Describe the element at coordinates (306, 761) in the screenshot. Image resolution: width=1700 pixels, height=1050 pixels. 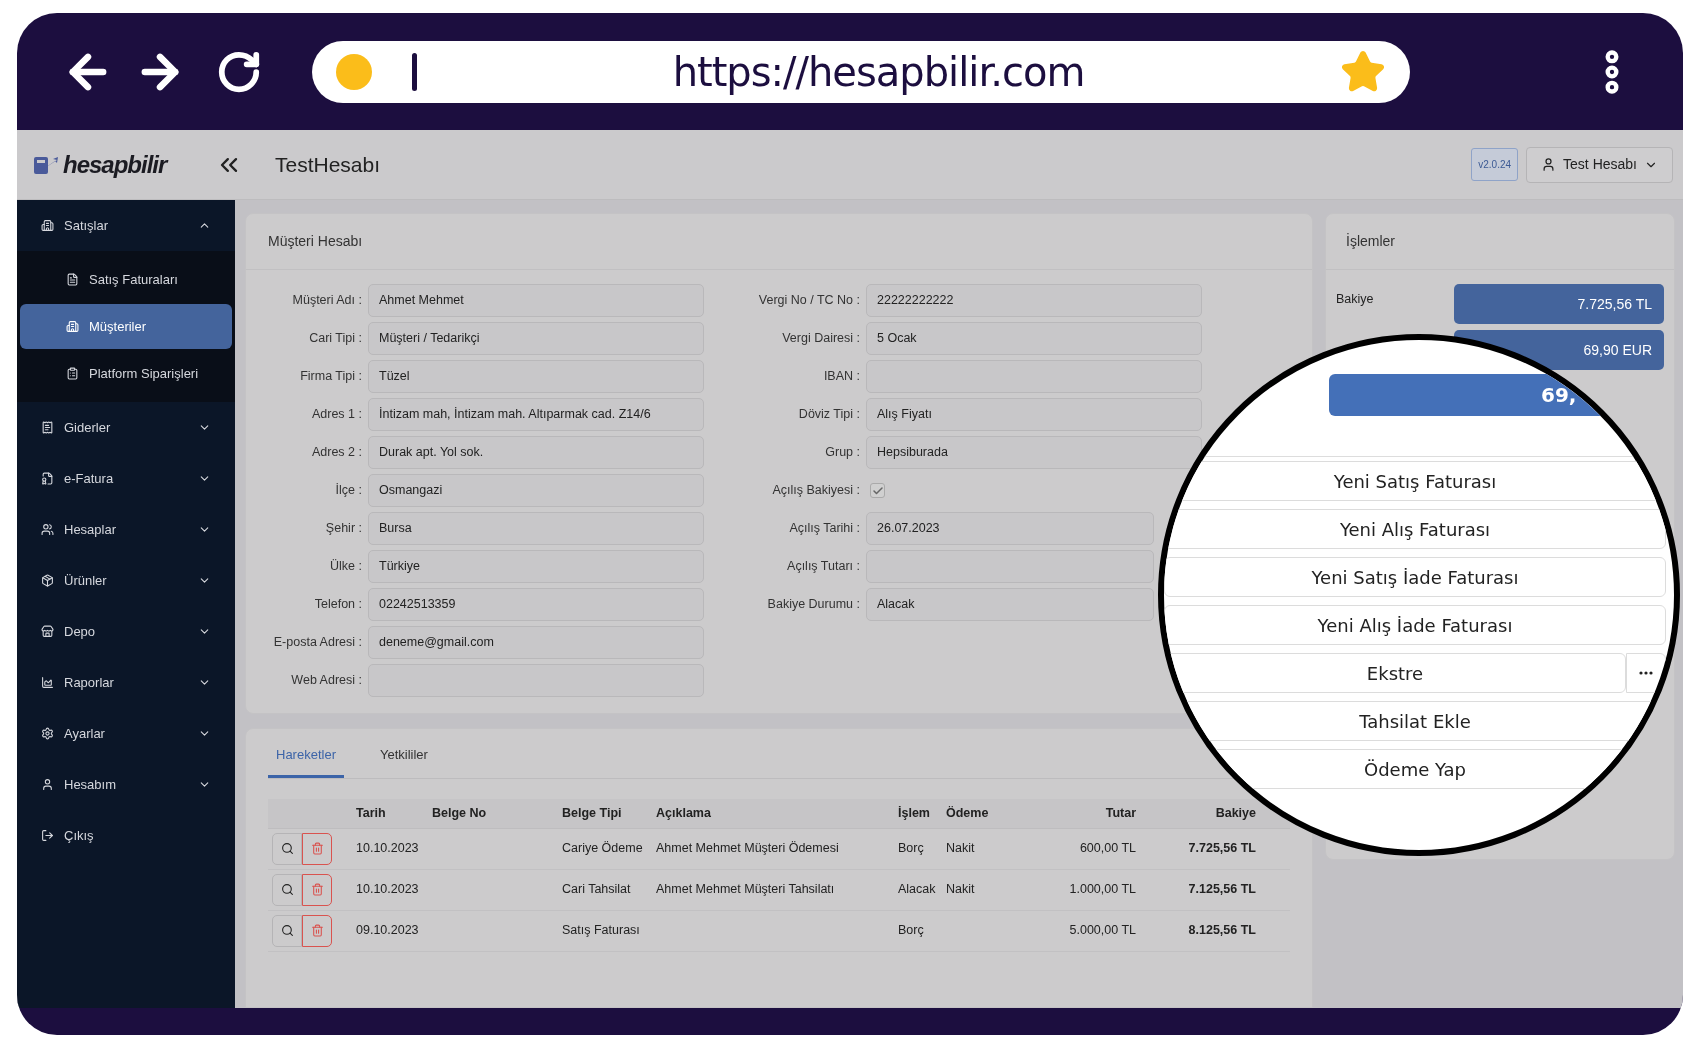
I see `tab: Hareketler` at that location.